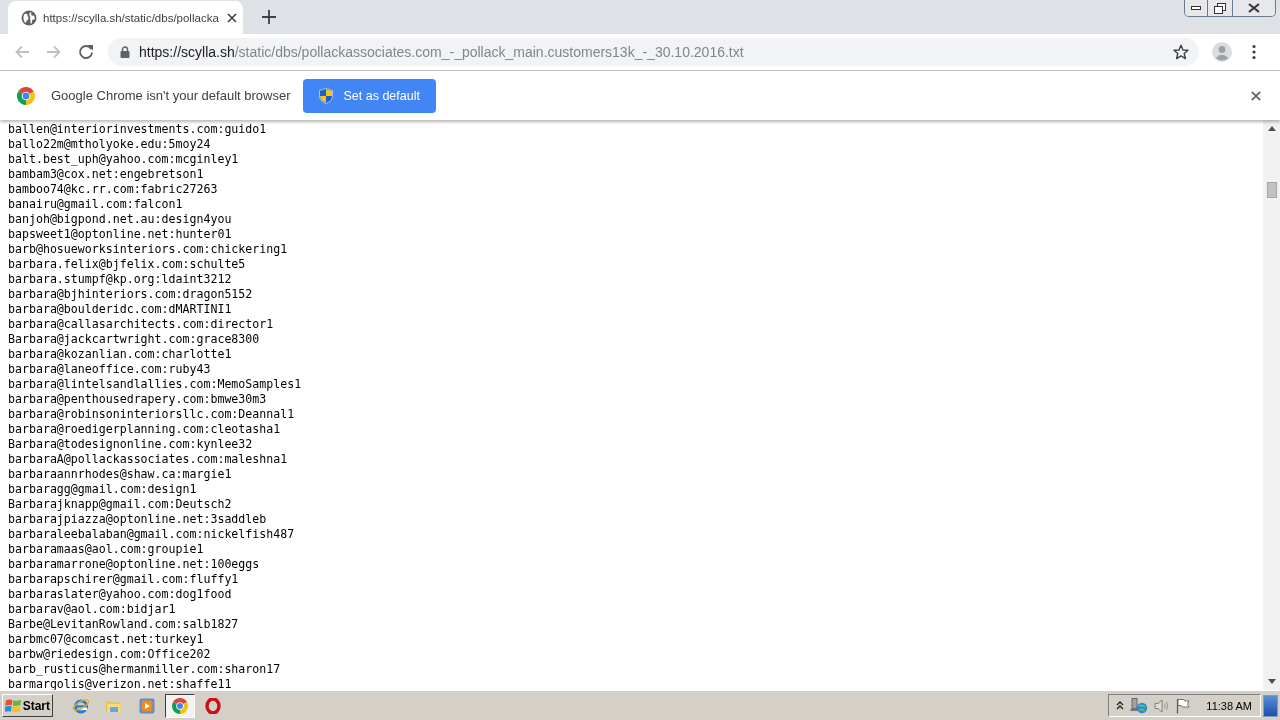 The image size is (1280, 720). I want to click on letter-o-icon, so click(212, 705).